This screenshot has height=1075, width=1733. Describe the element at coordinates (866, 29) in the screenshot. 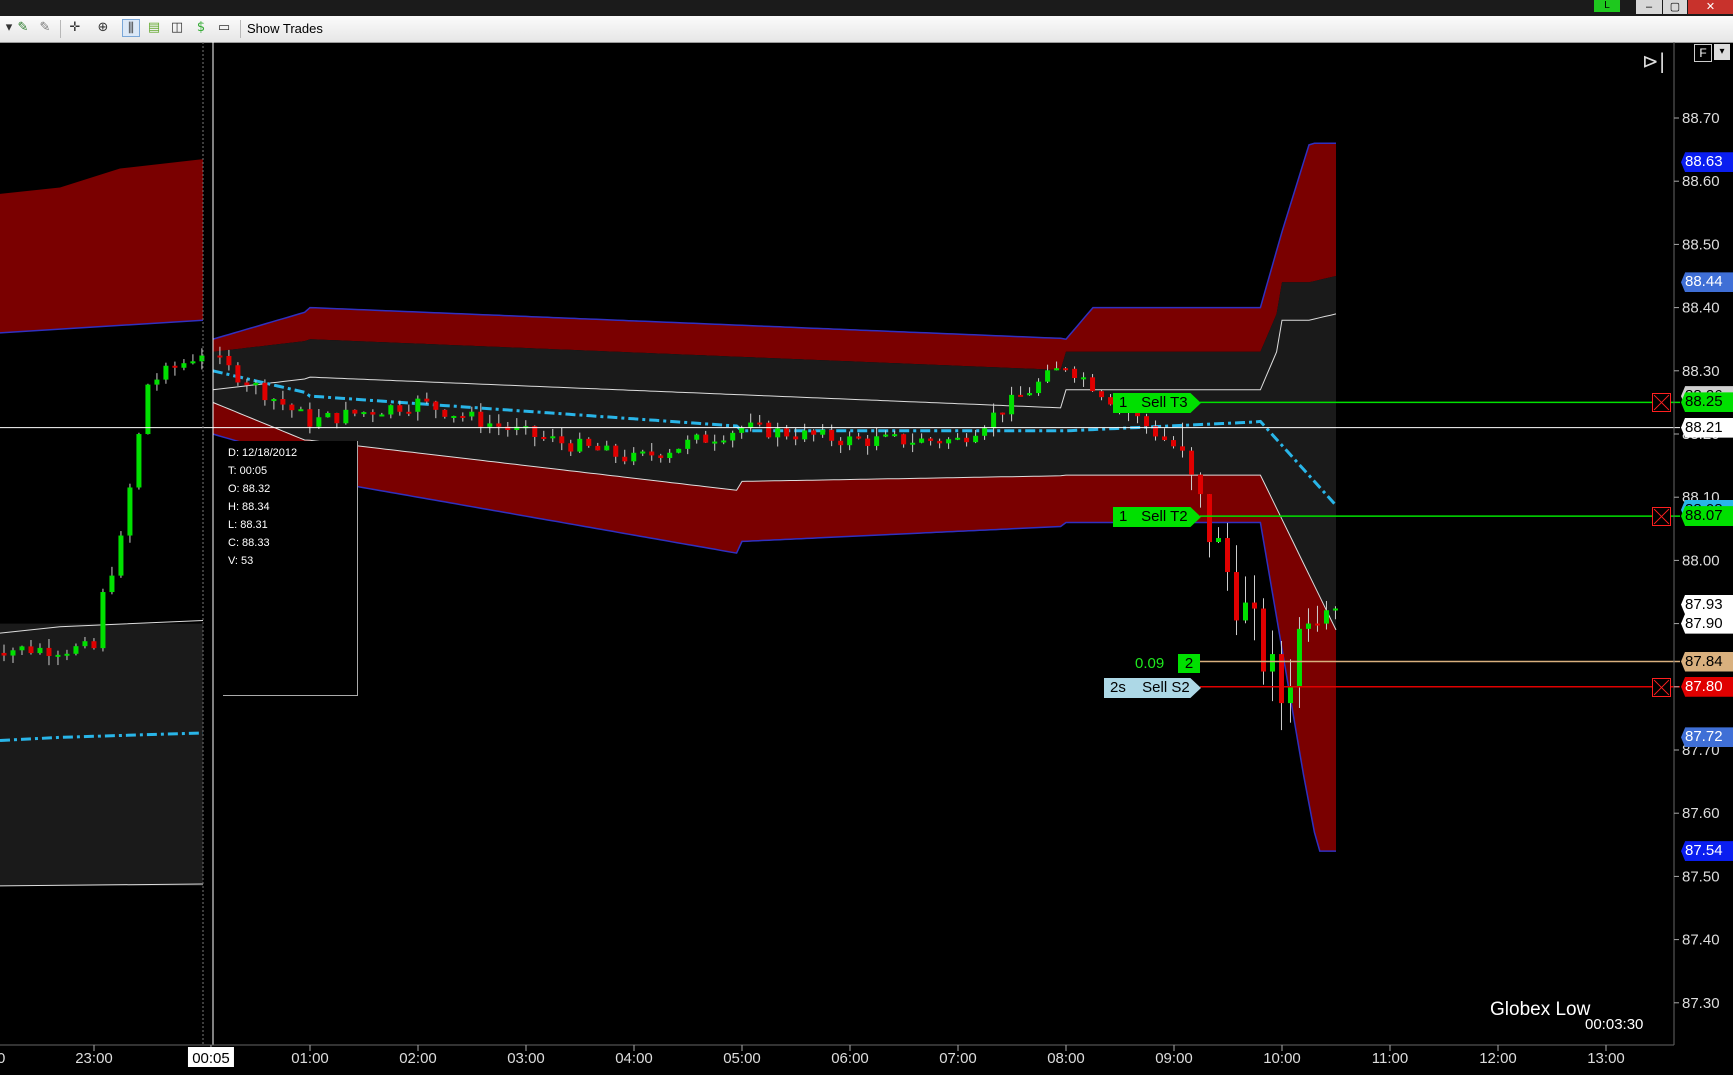

I see `chart-toolbar: ▾ ✎ ✎ ✛ ⊕ ⫼ ▤ ◫ $ ▭ Show Trades` at that location.